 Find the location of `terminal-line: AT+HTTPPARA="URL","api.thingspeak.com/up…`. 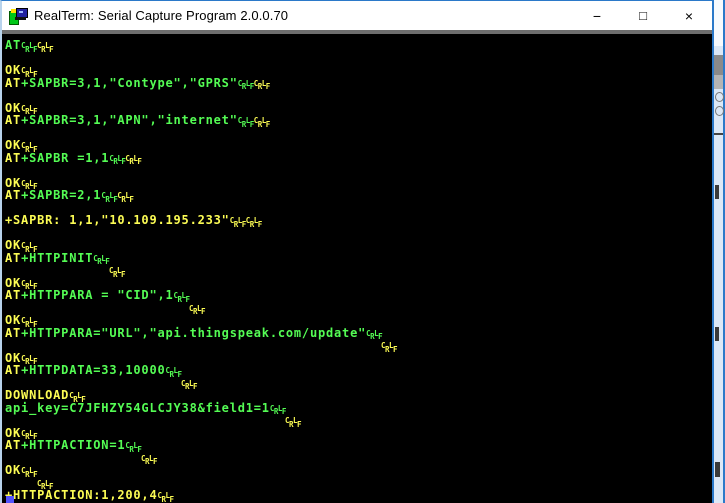

terminal-line: AT+HTTPPARA="URL","api.thingspeak.com/up… is located at coordinates (358, 333).